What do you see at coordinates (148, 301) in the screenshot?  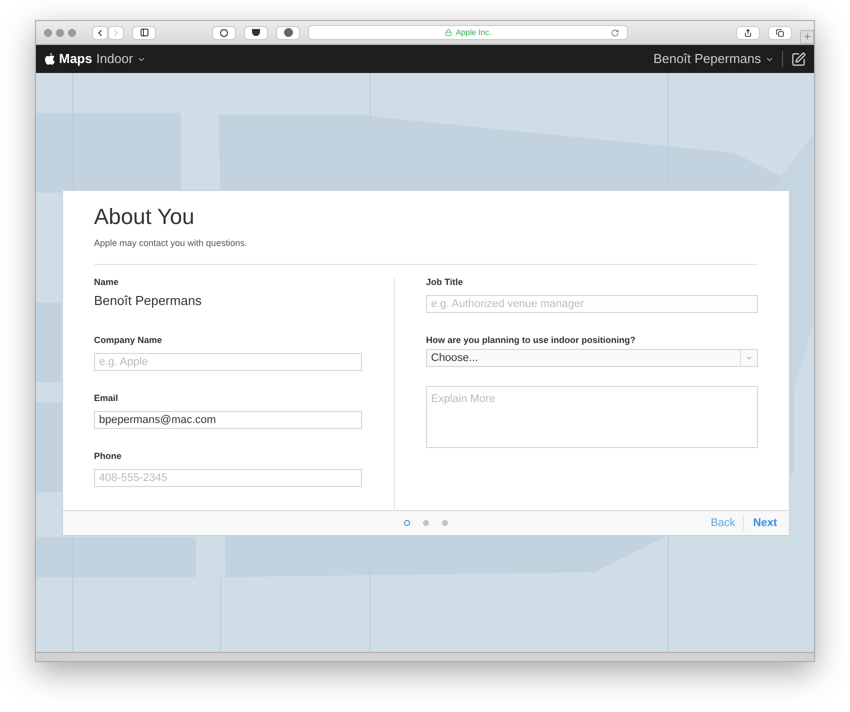 I see `name-value: Benoît Pepermans` at bounding box center [148, 301].